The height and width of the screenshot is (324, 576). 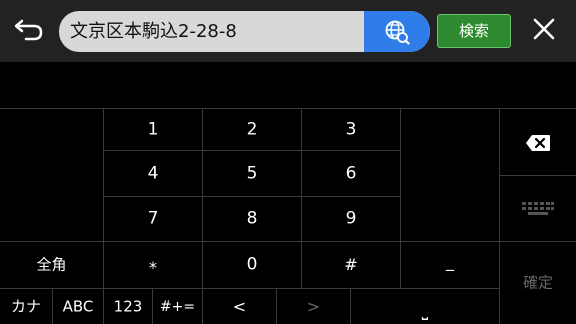 I want to click on key-dash: _, so click(x=450, y=265).